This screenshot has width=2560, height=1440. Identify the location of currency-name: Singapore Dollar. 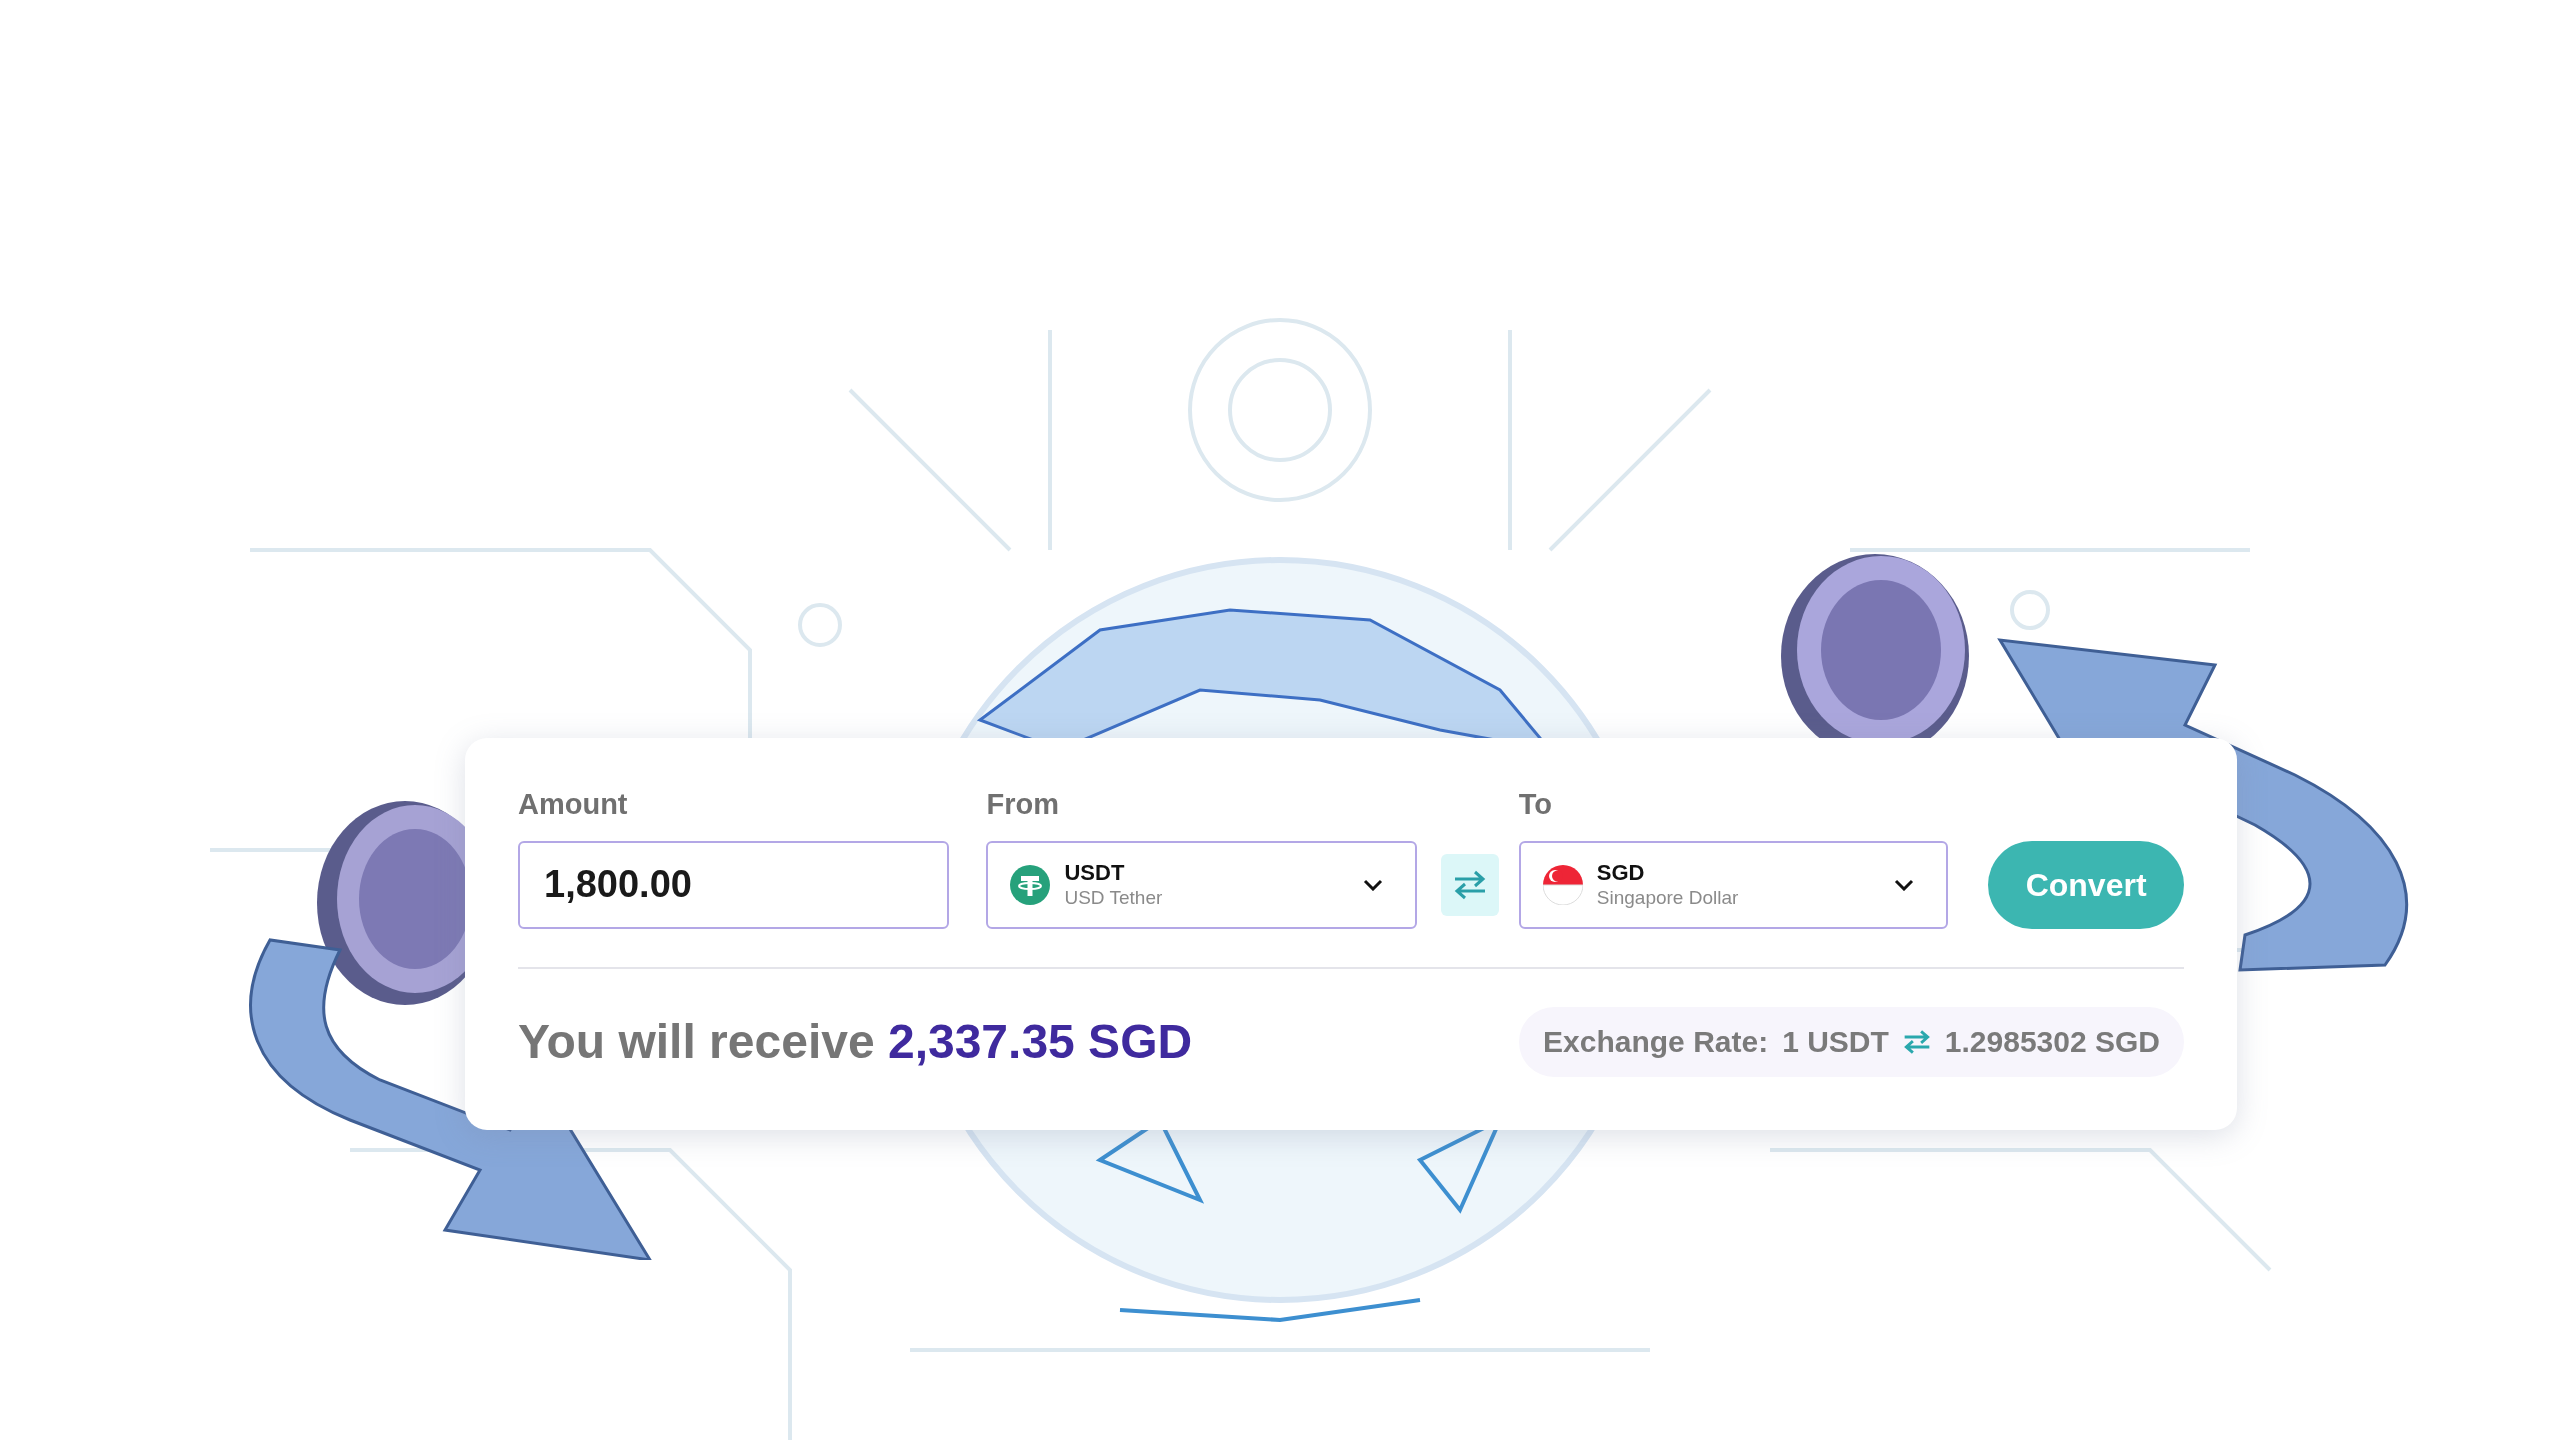
(1667, 898).